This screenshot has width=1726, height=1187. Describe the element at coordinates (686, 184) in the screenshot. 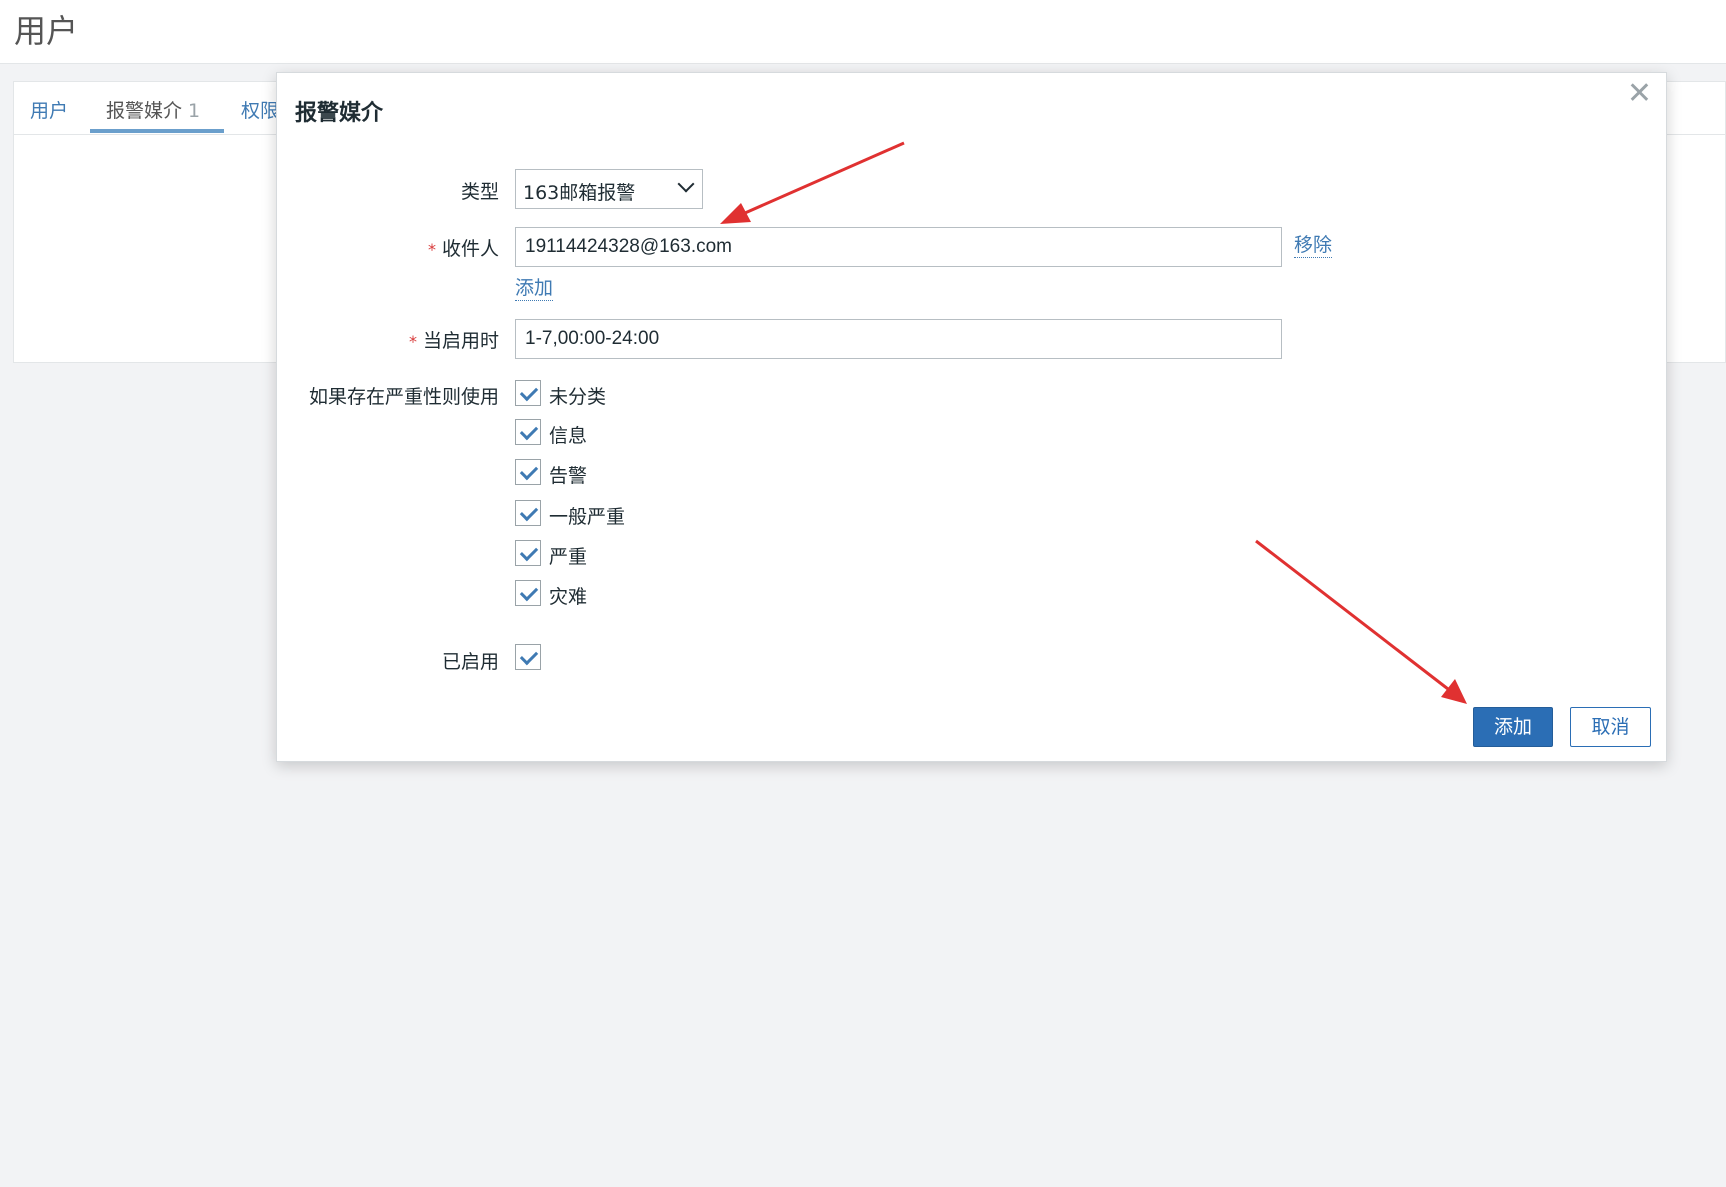

I see `chevron-down-icon` at that location.